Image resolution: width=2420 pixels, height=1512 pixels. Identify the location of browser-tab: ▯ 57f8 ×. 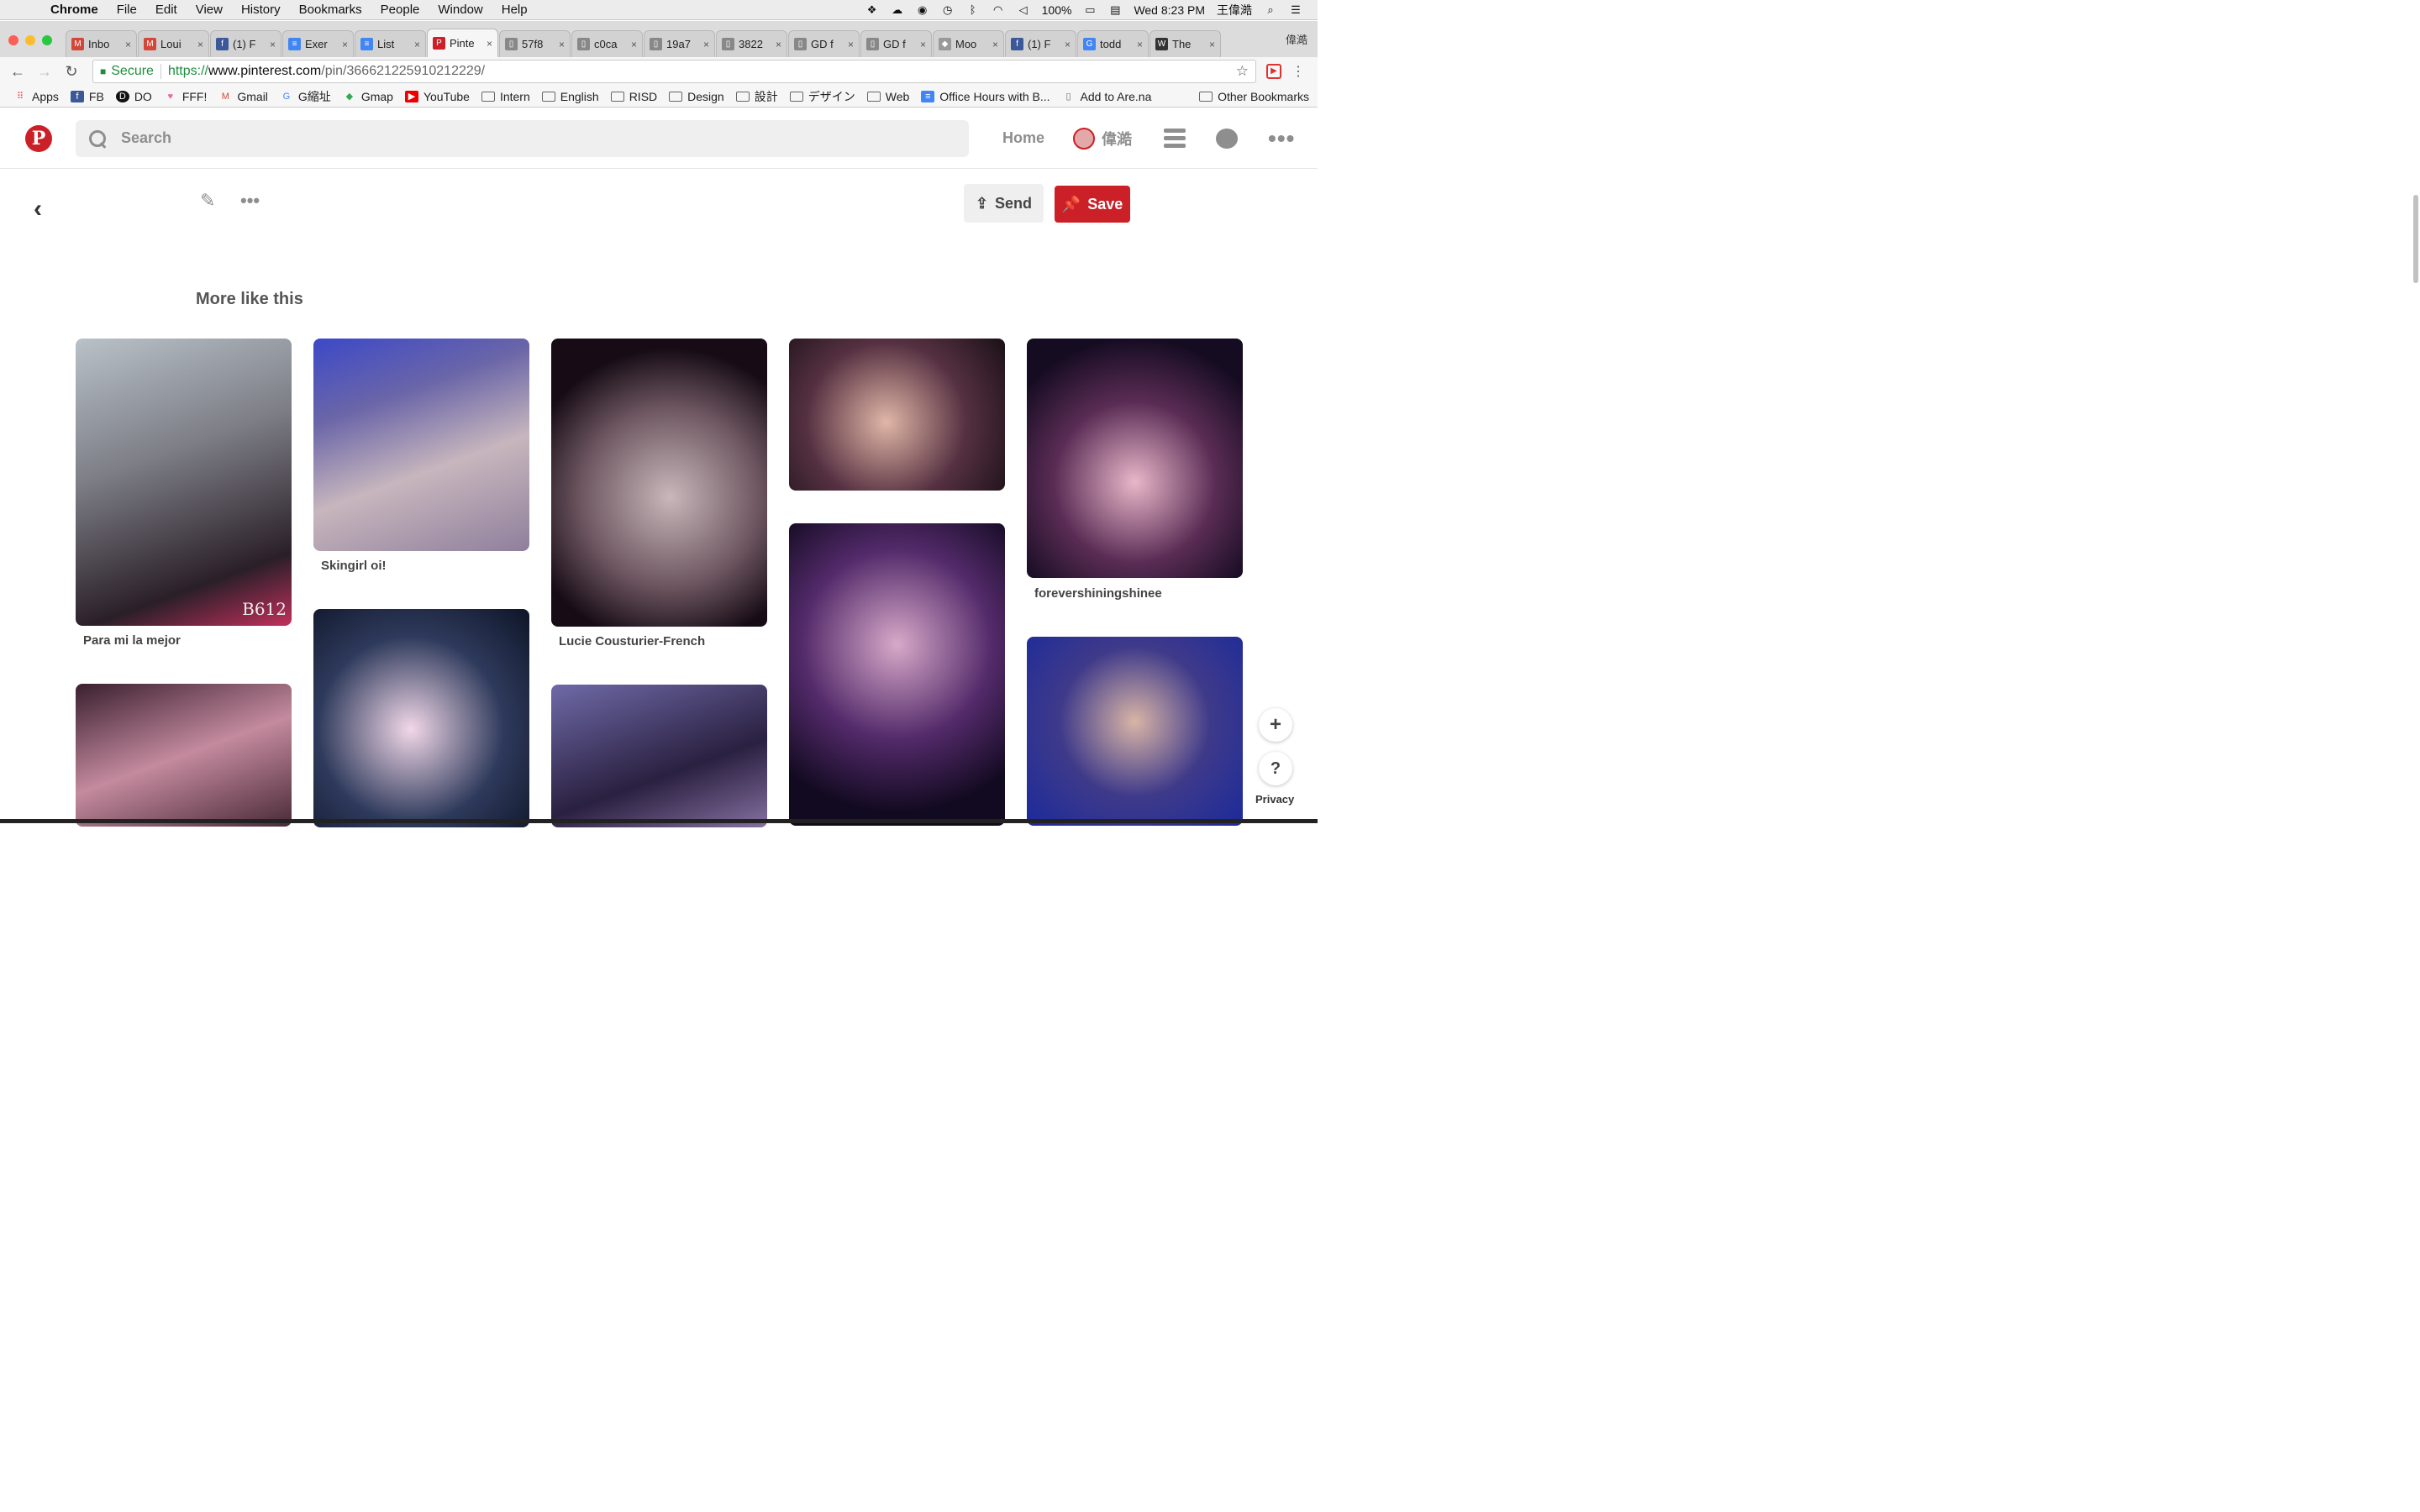
(535, 43).